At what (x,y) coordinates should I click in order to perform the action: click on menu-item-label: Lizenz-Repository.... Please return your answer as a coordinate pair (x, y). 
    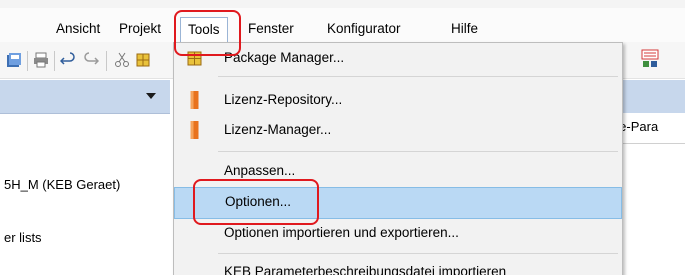
    Looking at the image, I should click on (283, 99).